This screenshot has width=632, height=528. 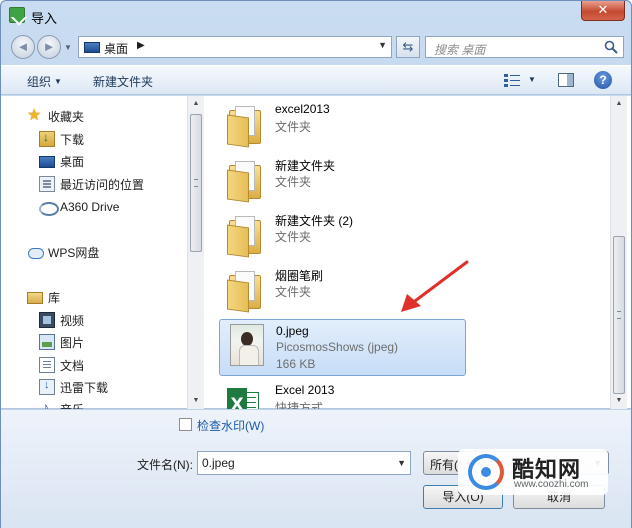 I want to click on address-location: 桌面, so click(x=116, y=48).